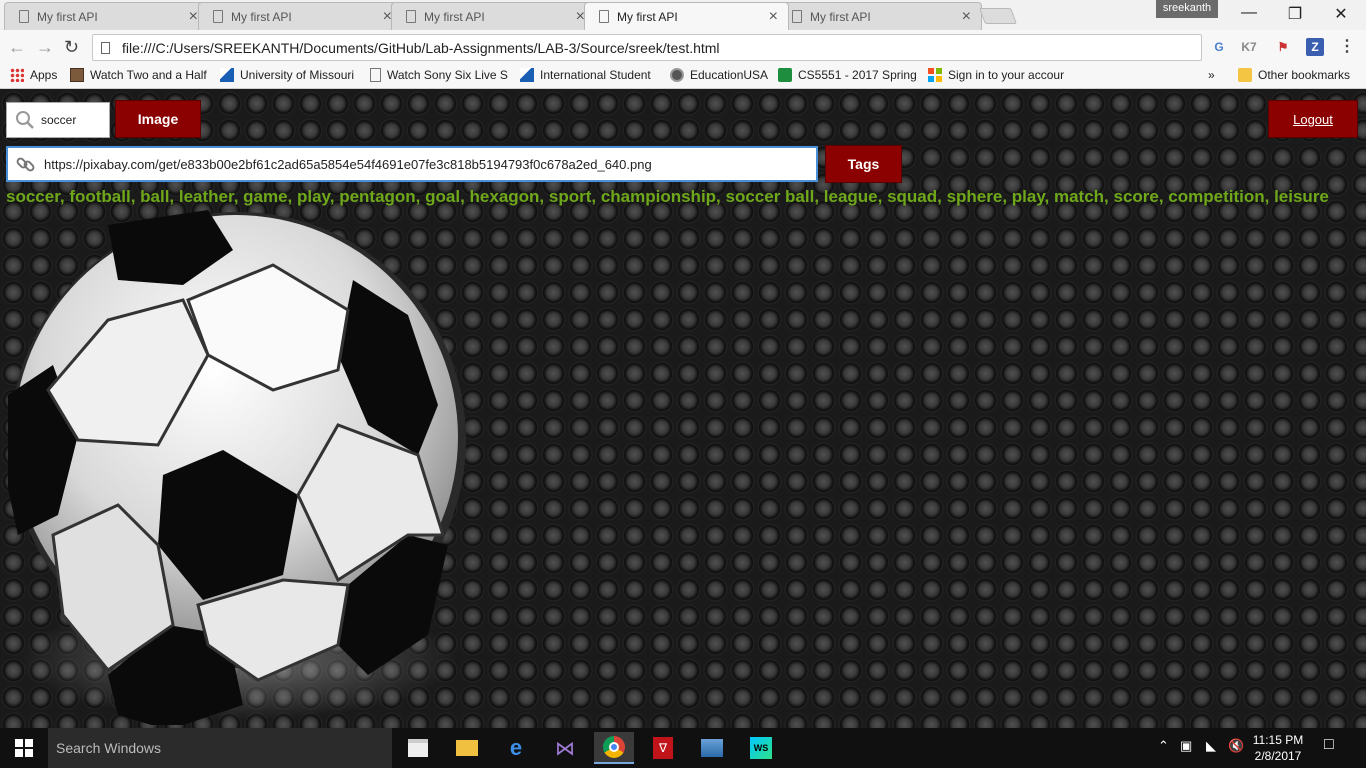 This screenshot has width=1366, height=768. What do you see at coordinates (712, 748) in the screenshot?
I see `photos-icon` at bounding box center [712, 748].